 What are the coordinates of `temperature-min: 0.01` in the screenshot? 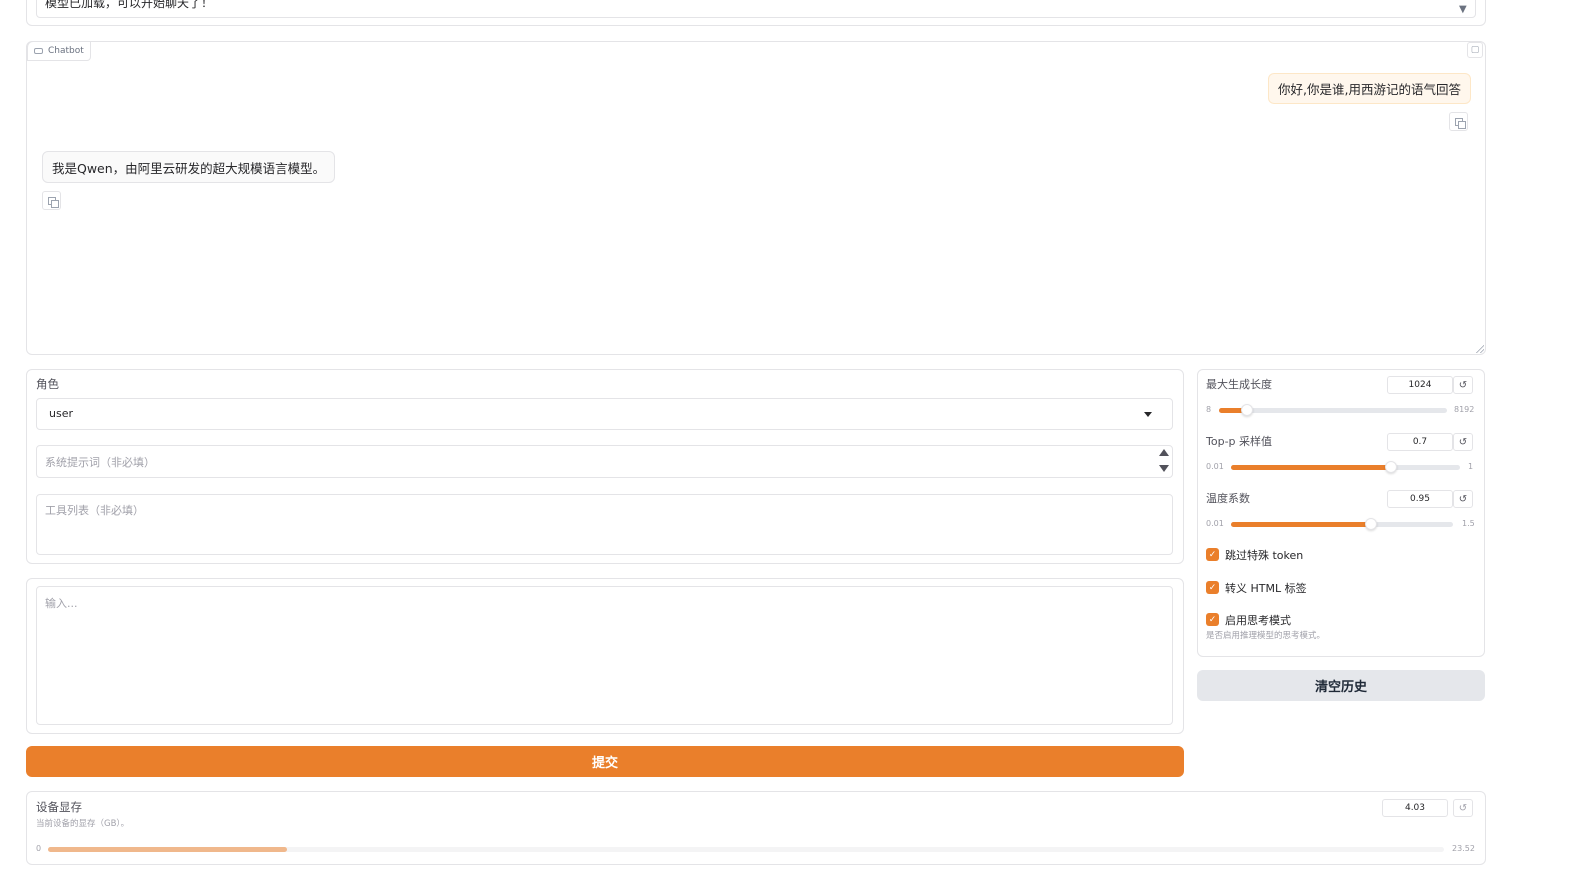 It's located at (1215, 523).